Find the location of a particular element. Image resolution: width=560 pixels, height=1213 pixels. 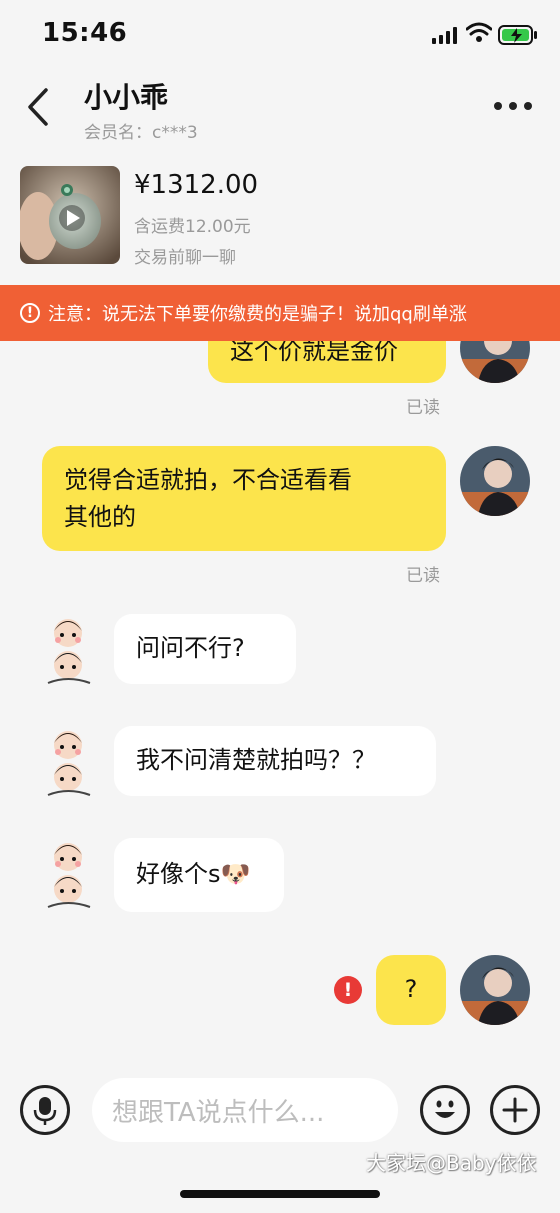

dog-emoji-icon: 🐶 is located at coordinates (235, 874).